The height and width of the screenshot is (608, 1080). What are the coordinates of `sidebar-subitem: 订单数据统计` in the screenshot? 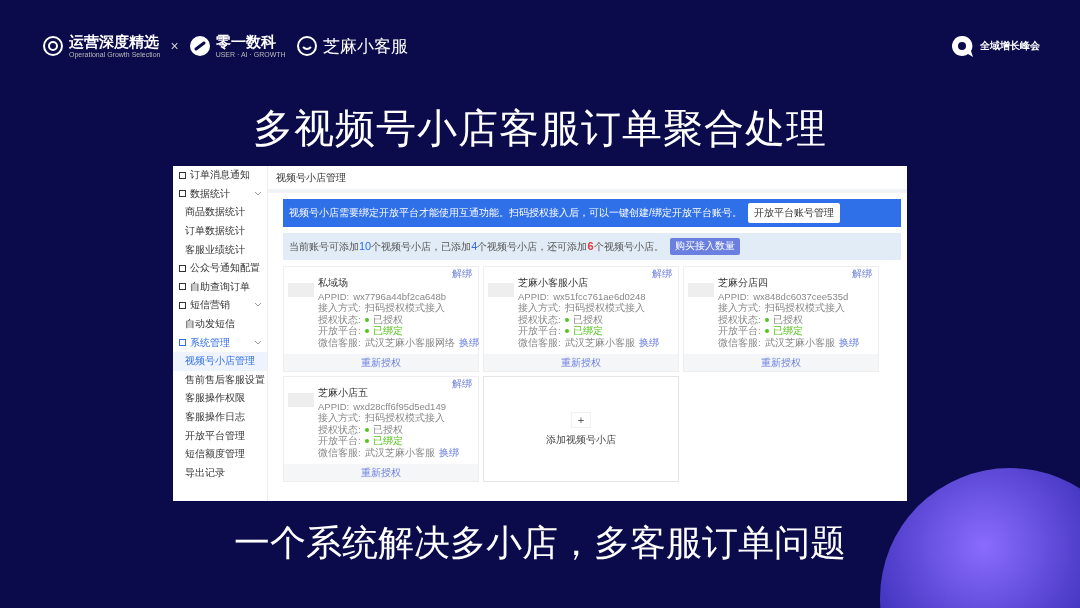 It's located at (220, 231).